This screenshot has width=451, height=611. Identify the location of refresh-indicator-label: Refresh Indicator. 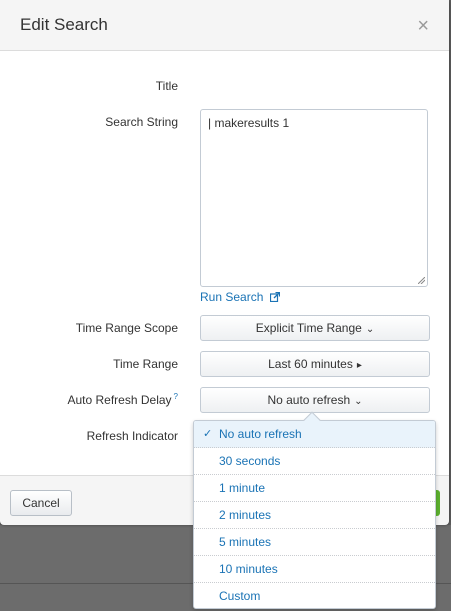
(132, 436).